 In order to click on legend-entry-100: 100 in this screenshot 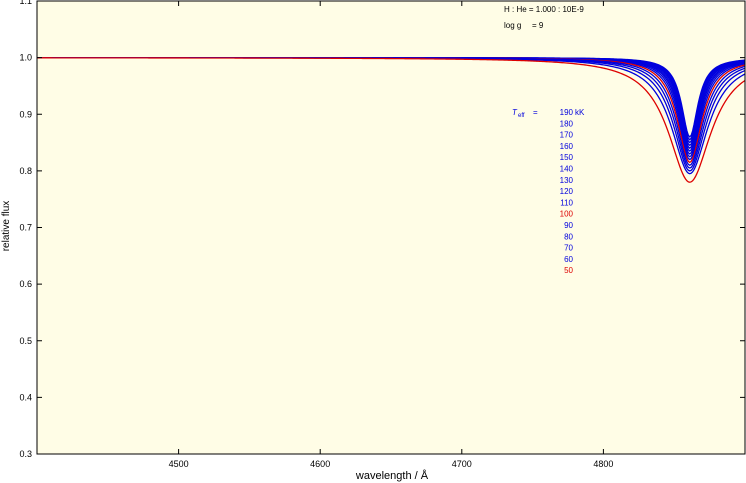, I will do `click(567, 214)`.